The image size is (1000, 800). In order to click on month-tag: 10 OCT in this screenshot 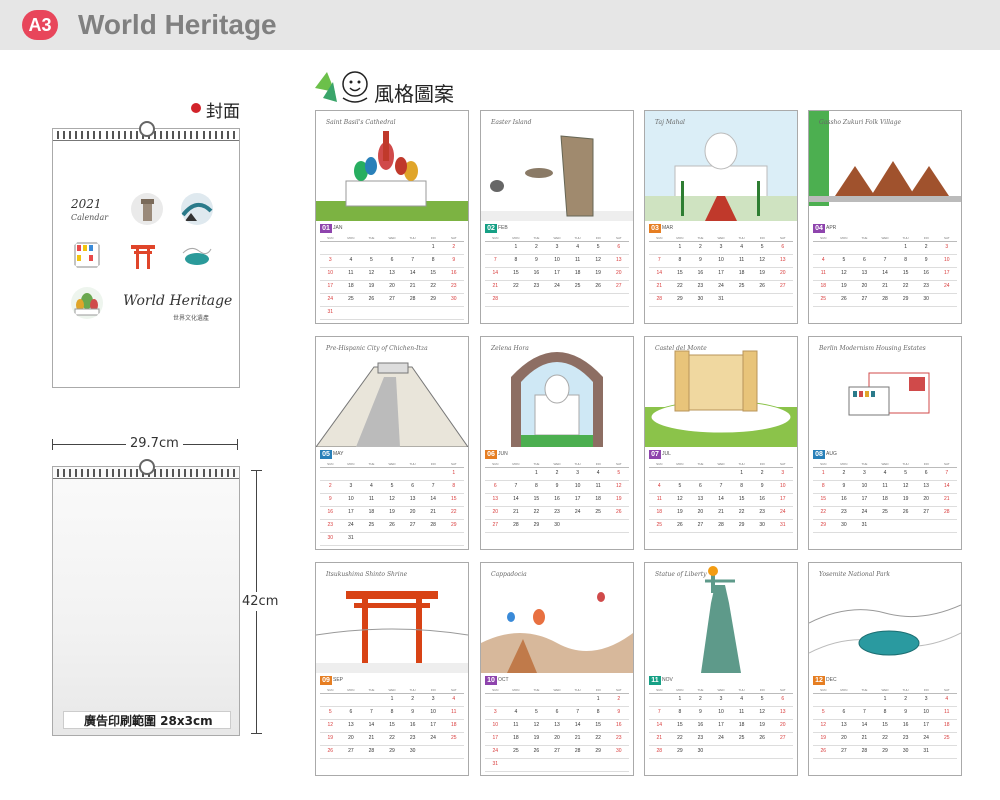, I will do `click(497, 680)`.